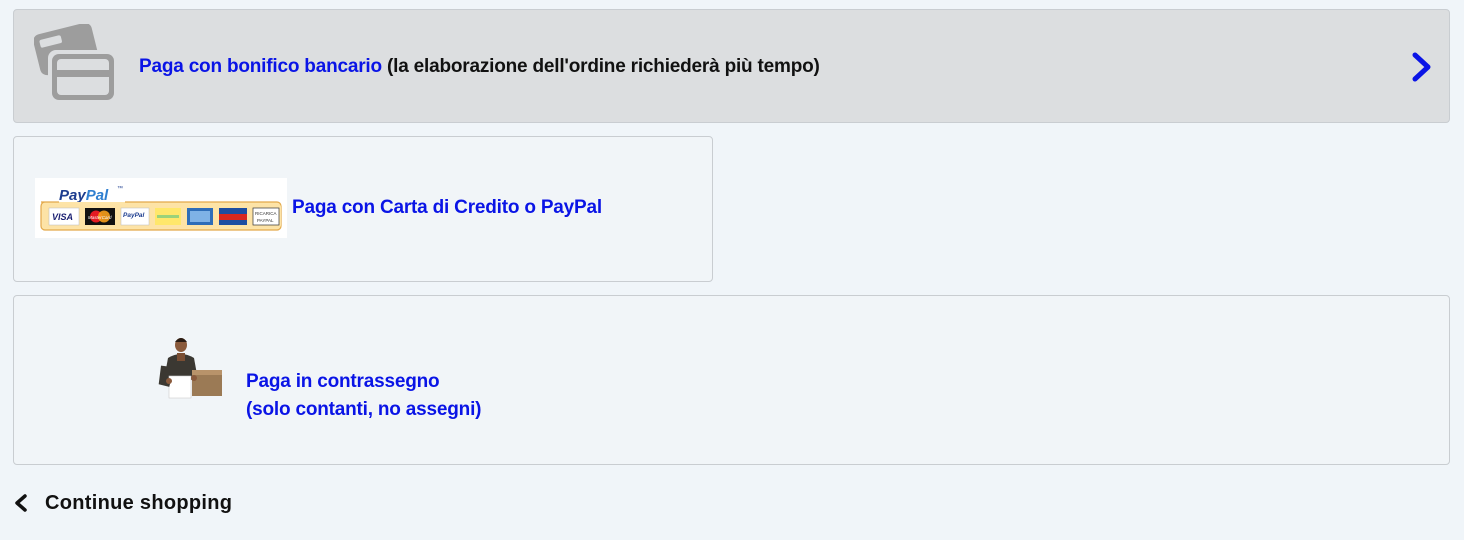 Image resolution: width=1464 pixels, height=540 pixels. What do you see at coordinates (100, 217) in the screenshot?
I see `svg-text: MasterCard` at bounding box center [100, 217].